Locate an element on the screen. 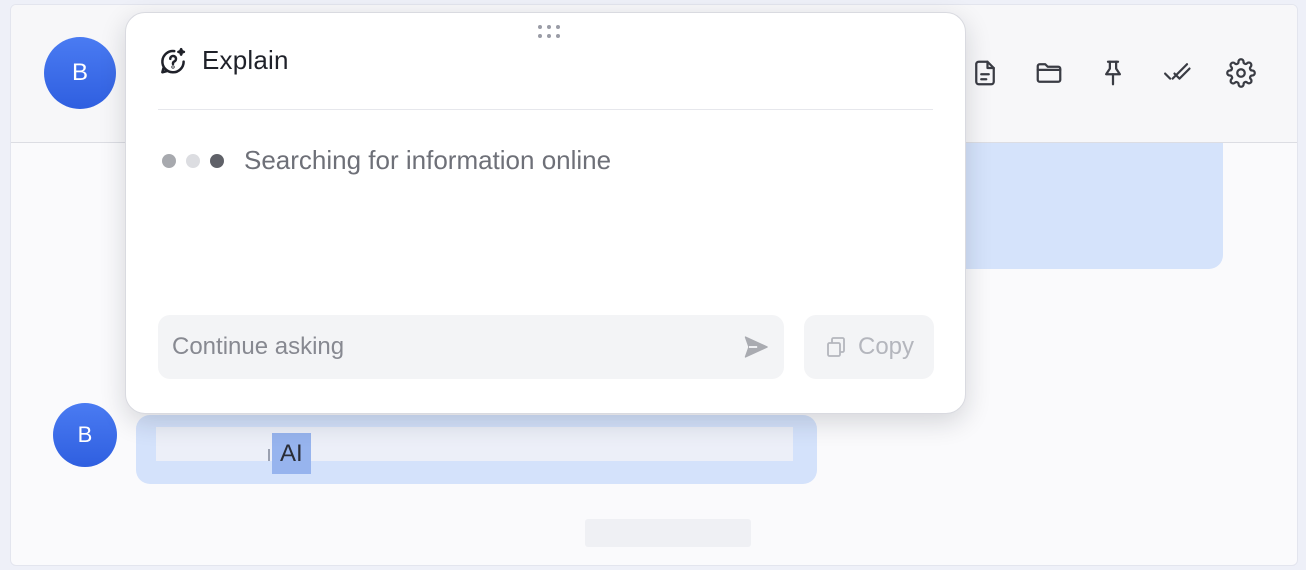  header-toolbar is located at coordinates (1113, 73).